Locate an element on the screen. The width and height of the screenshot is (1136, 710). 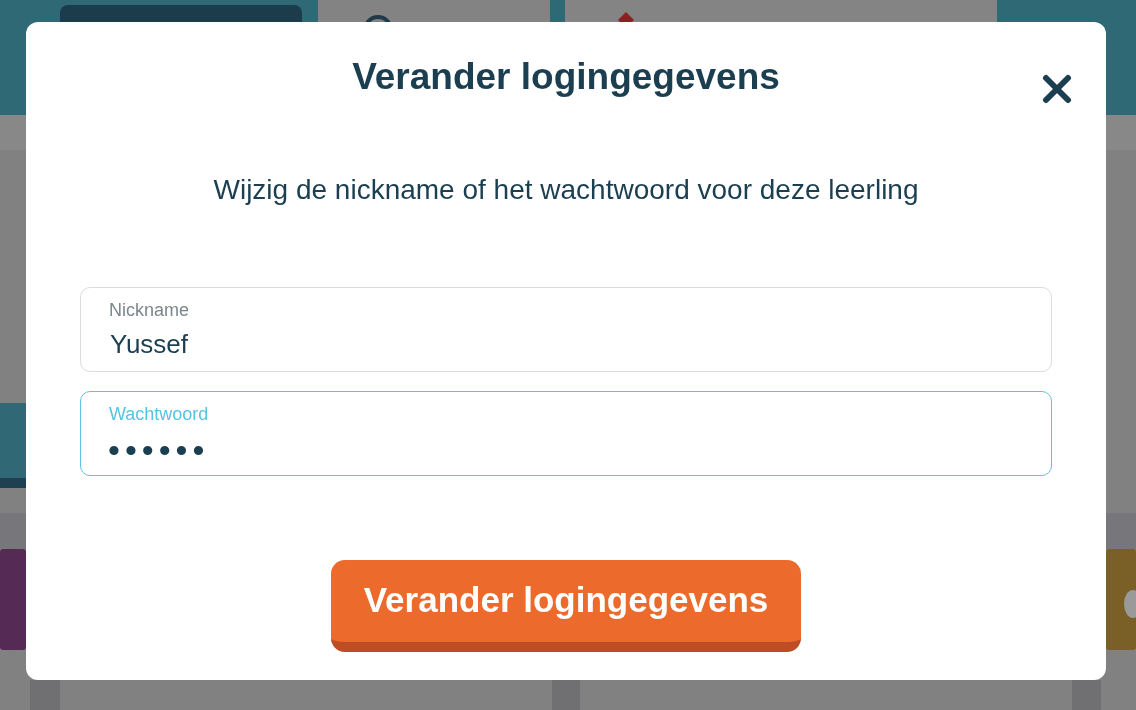
dialog-title: Verander logingegevens is located at coordinates (566, 77).